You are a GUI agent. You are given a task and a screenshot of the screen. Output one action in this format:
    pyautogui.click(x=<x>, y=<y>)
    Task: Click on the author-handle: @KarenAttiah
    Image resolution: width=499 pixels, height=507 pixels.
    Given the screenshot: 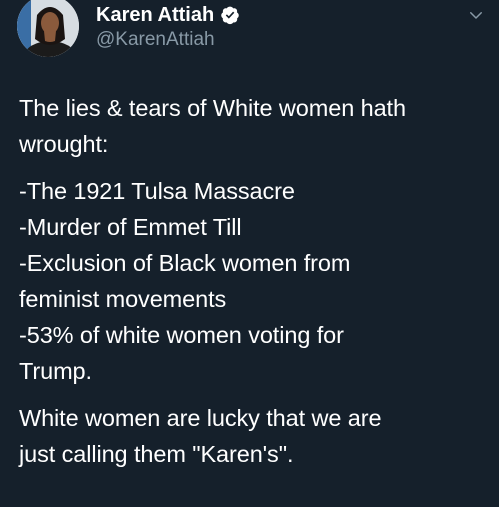 What is the action you would take?
    pyautogui.click(x=155, y=40)
    